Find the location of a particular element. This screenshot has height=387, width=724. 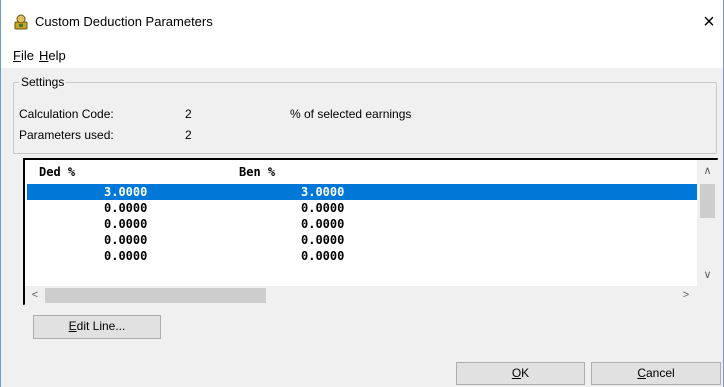

horizontal-scroll-thumb is located at coordinates (155, 295).